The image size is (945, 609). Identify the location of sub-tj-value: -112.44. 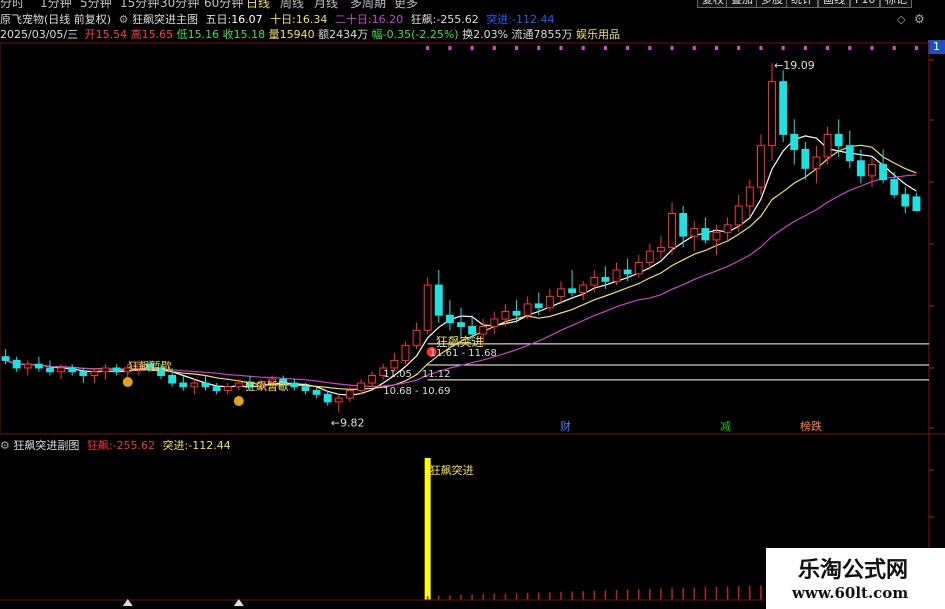
(209, 445).